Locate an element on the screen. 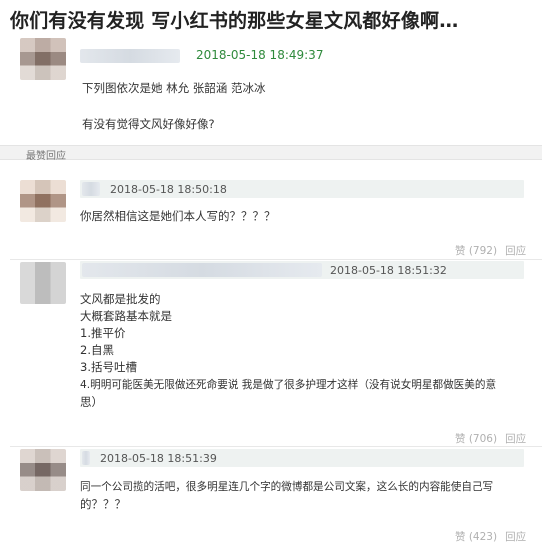 This screenshot has width=550, height=549. section-header-bar is located at coordinates (271, 152).